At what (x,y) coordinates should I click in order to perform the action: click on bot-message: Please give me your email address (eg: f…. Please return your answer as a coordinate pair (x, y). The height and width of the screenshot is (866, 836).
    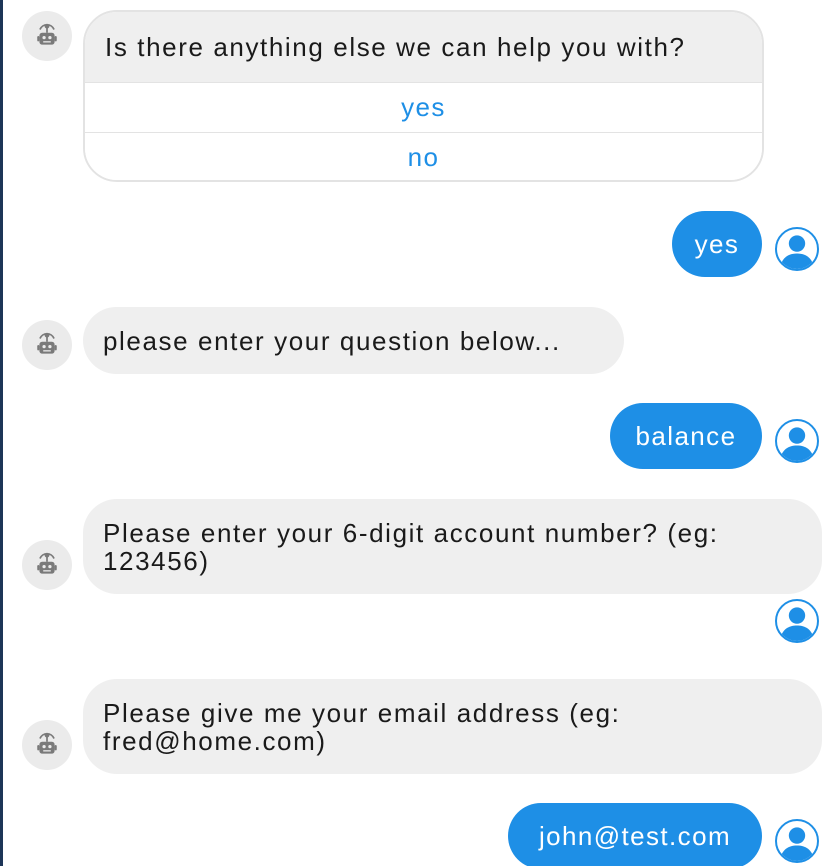
    Looking at the image, I should click on (452, 726).